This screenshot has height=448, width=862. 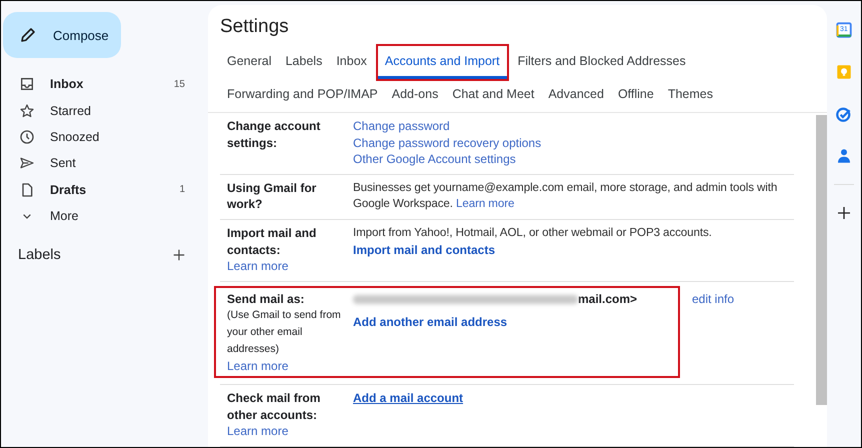 I want to click on settings-tab: Labels, so click(x=304, y=62).